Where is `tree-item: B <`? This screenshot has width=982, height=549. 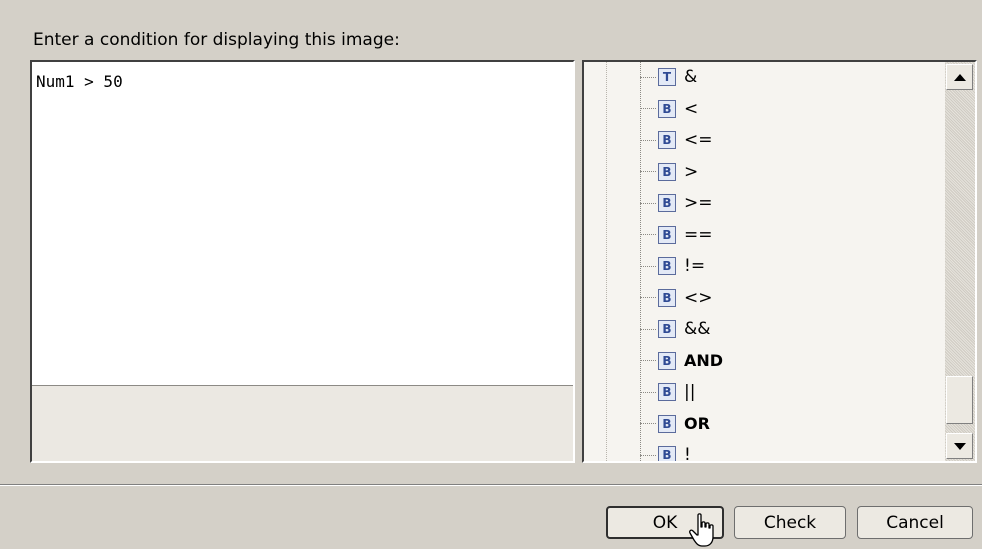 tree-item: B < is located at coordinates (669, 109).